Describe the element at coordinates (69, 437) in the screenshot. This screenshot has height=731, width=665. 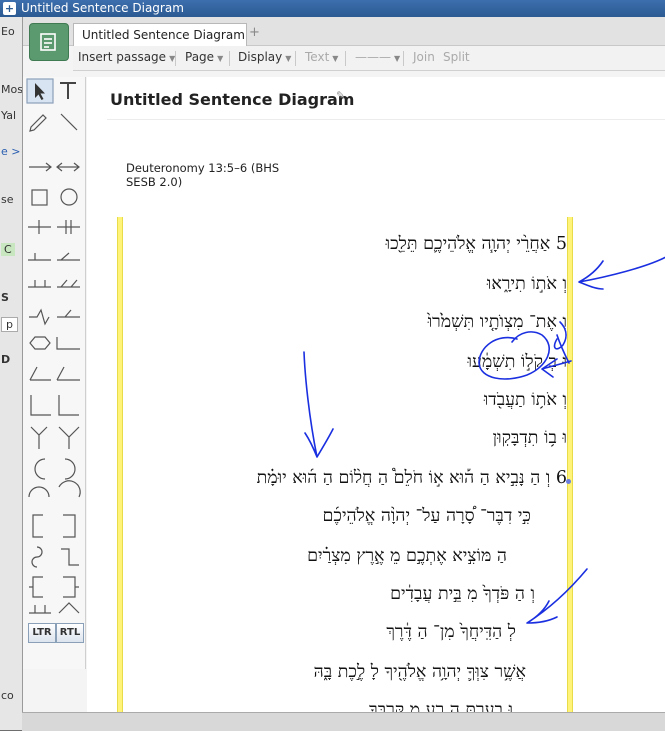
I see `y-fork-right-tool-icon` at that location.